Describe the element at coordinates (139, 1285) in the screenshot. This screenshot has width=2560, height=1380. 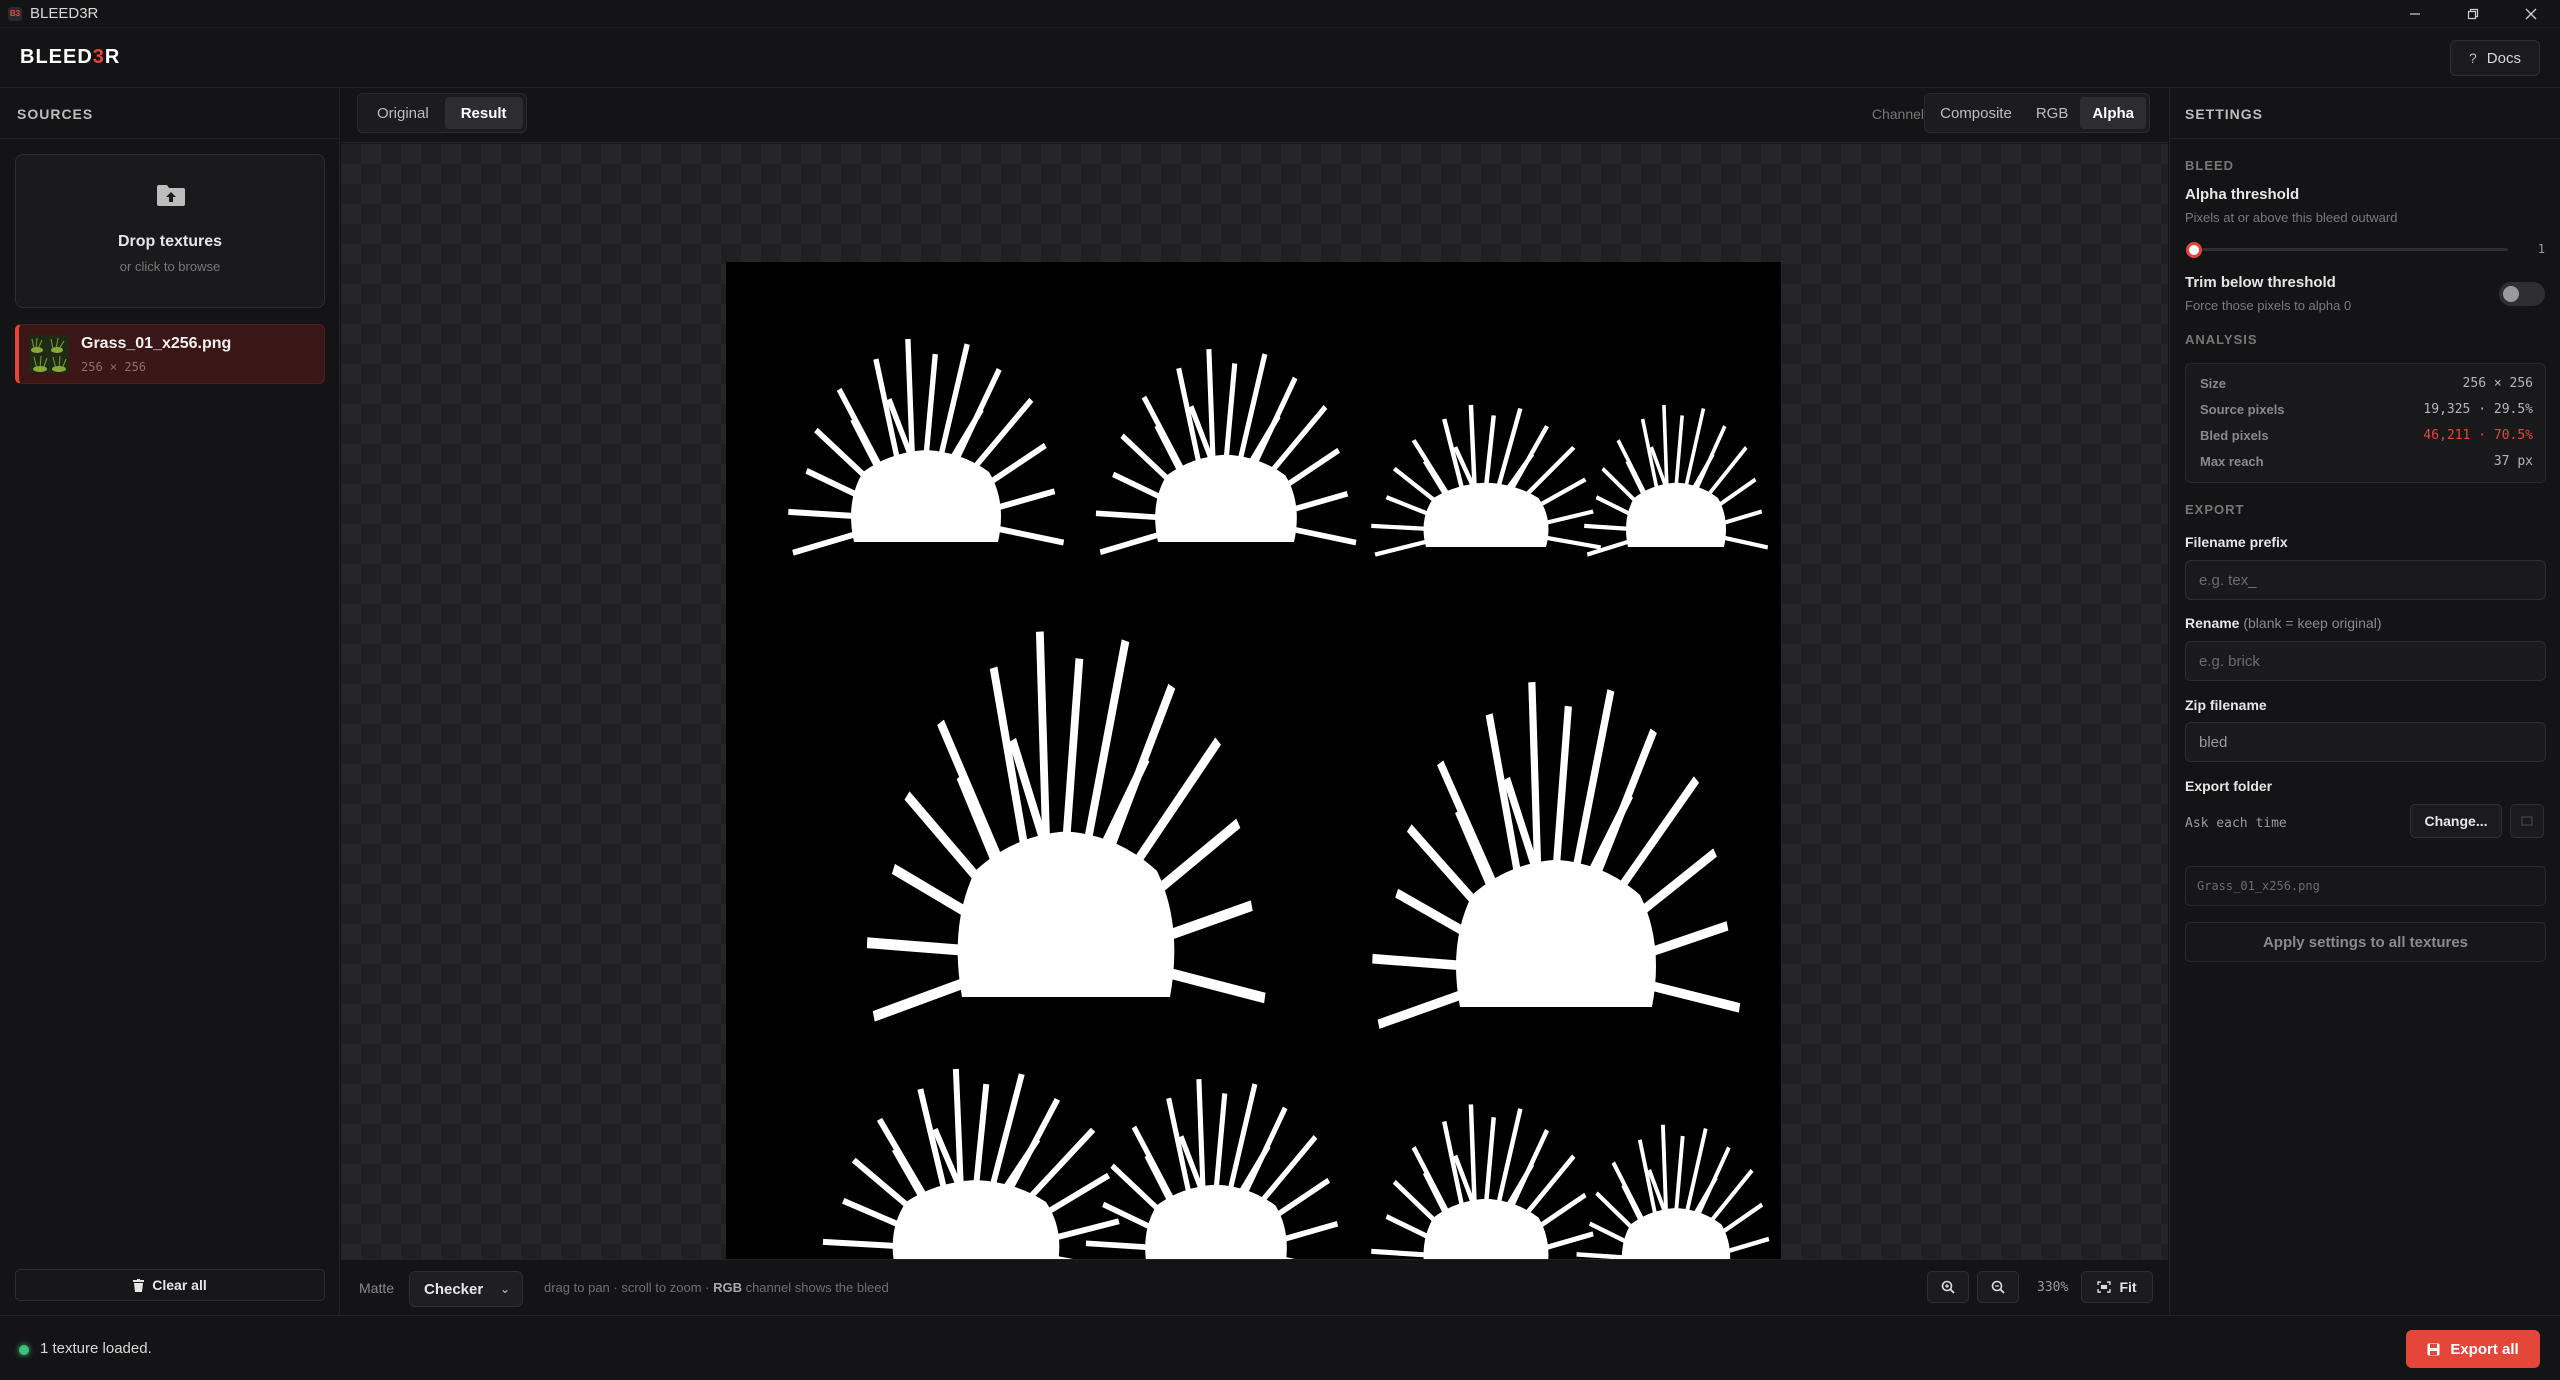
I see `trash-icon` at that location.